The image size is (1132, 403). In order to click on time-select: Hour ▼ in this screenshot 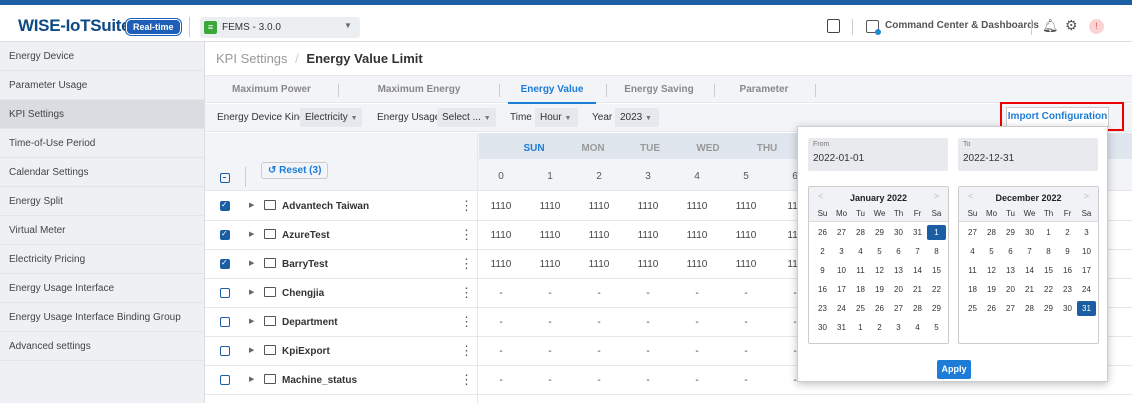, I will do `click(556, 117)`.